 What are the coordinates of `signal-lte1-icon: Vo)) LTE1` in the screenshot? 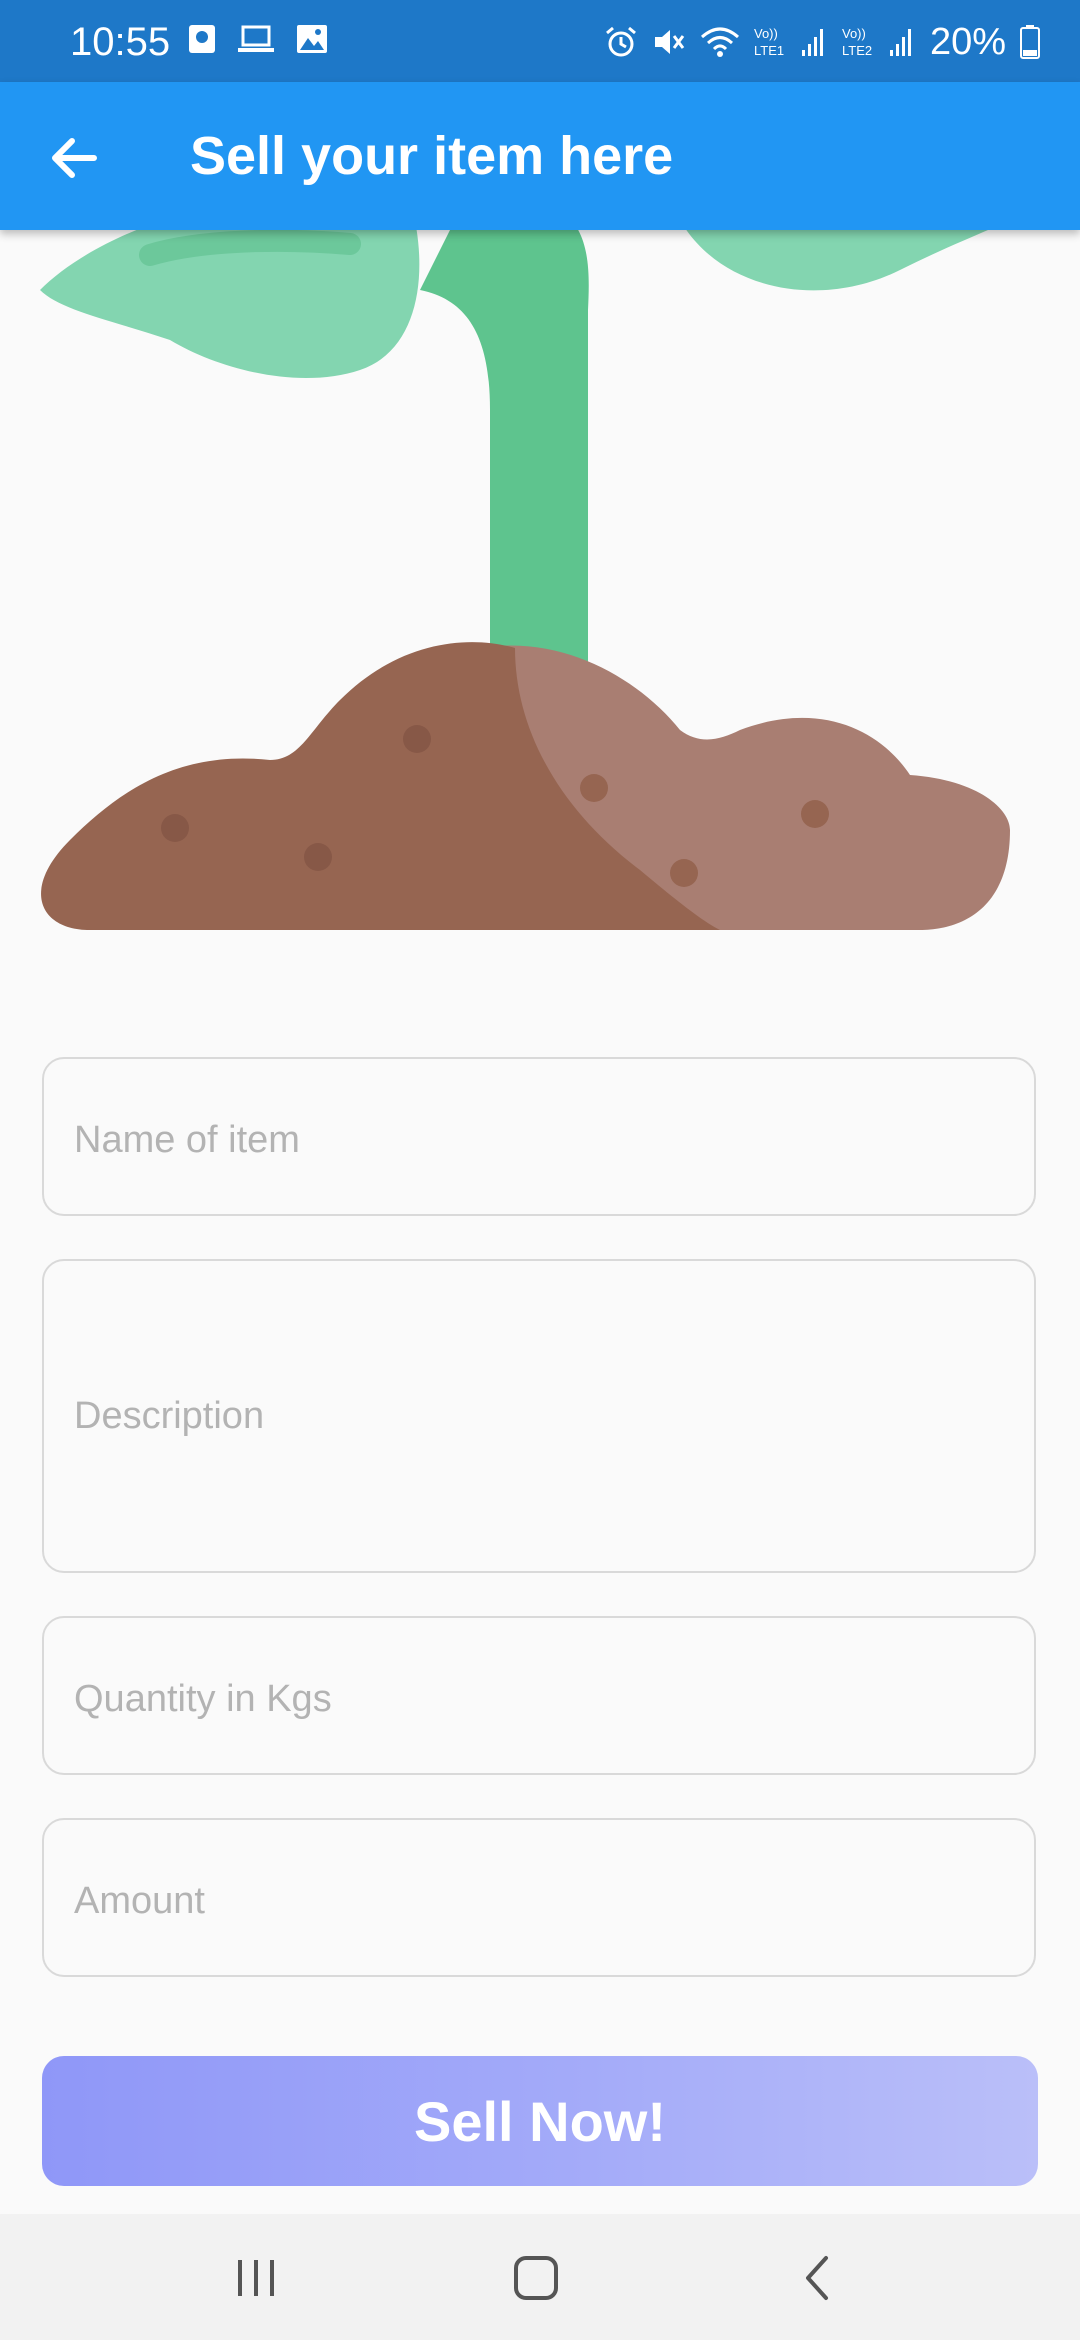 It's located at (788, 42).